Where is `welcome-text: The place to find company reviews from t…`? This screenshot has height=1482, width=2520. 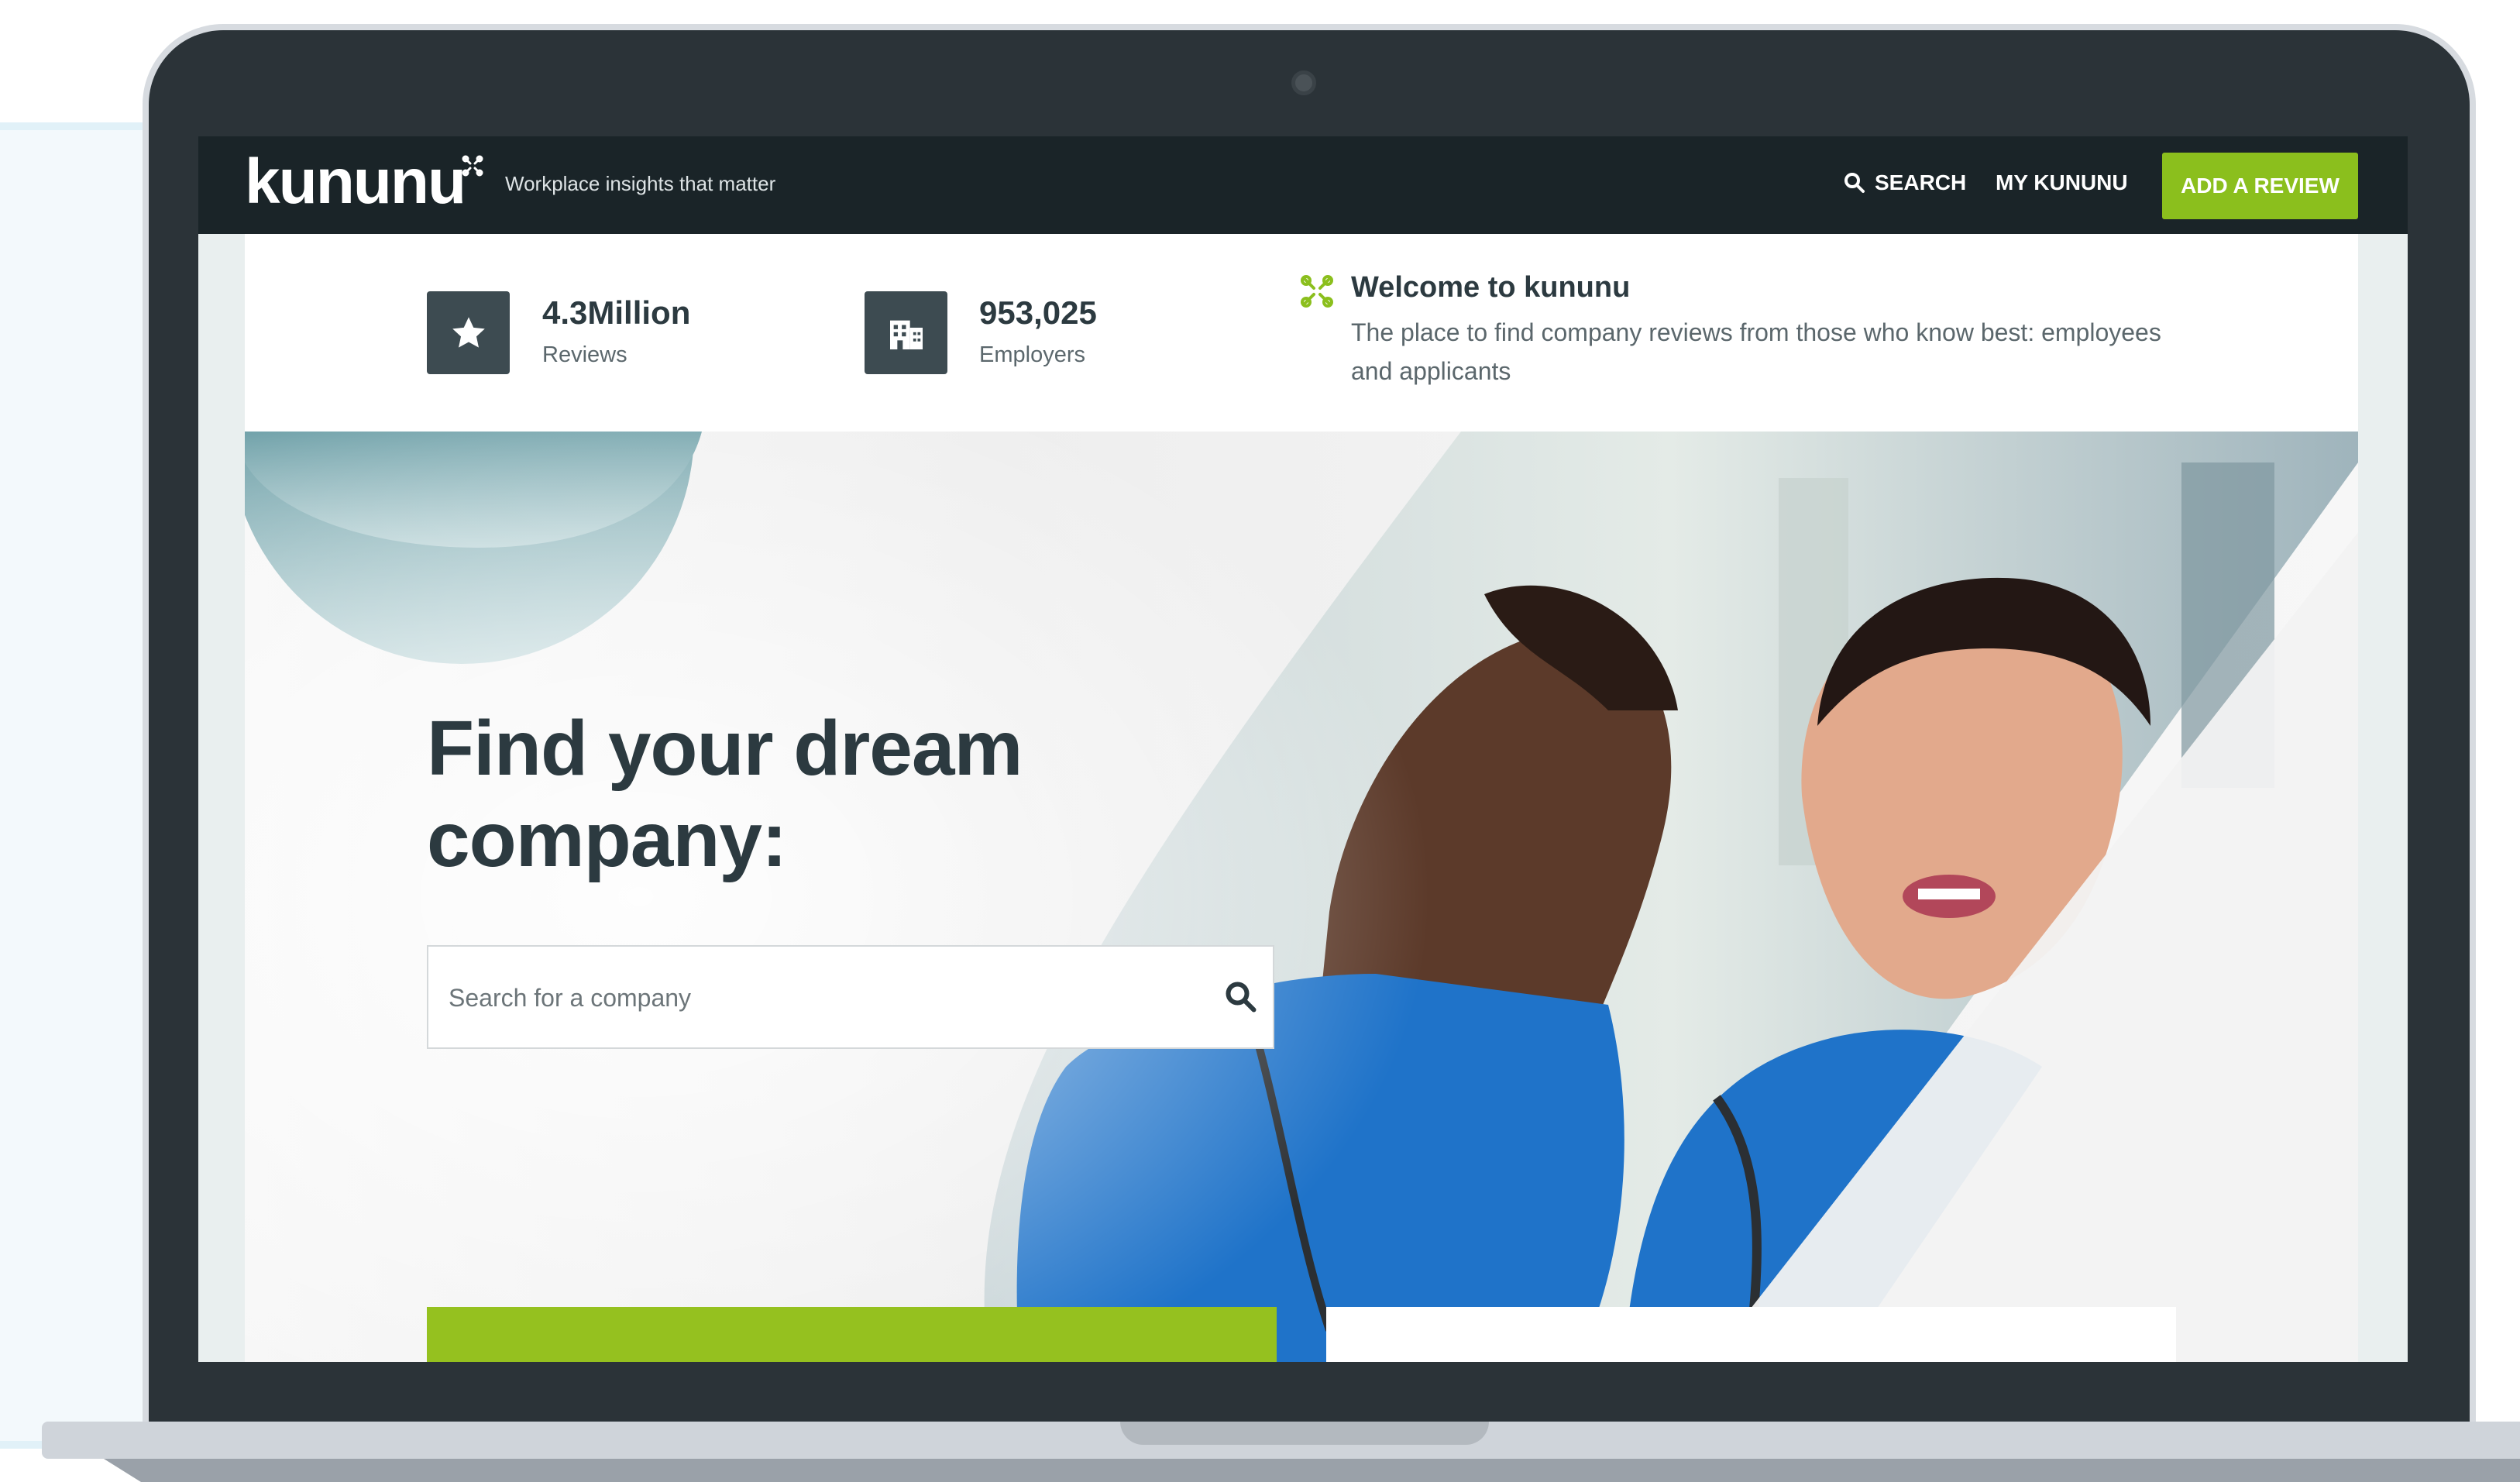
welcome-text: The place to find company reviews from t… is located at coordinates (1756, 351).